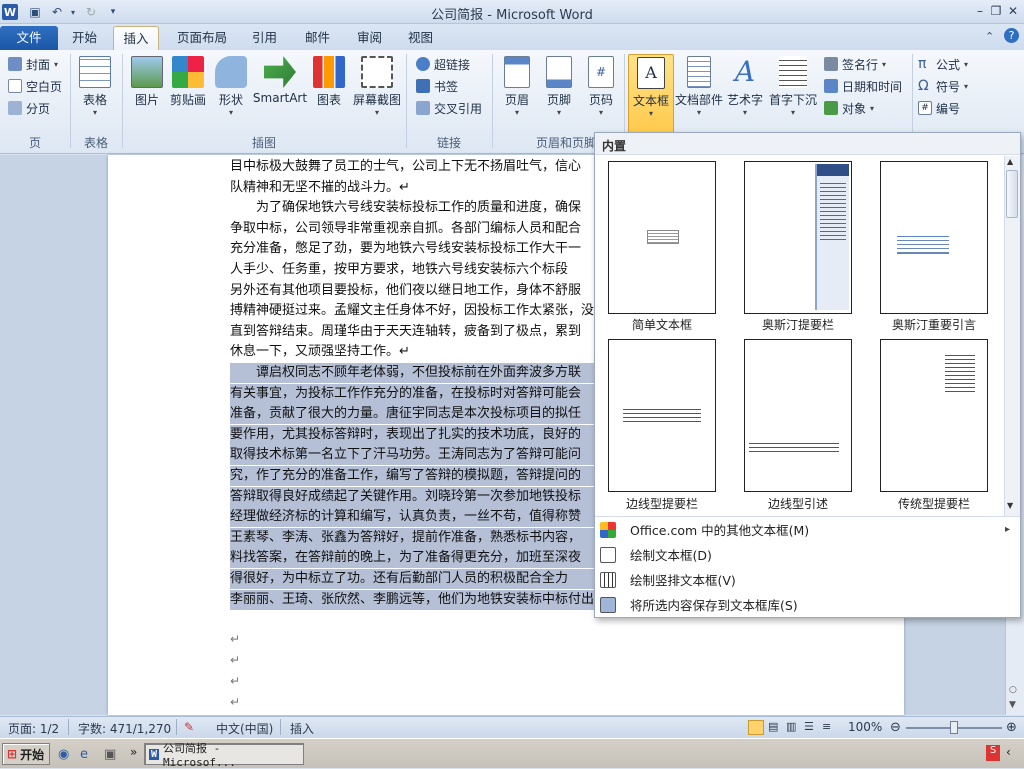 Image resolution: width=1024 pixels, height=769 pixels. Describe the element at coordinates (826, 726) in the screenshot. I see `draft-view-icon: ≡` at that location.